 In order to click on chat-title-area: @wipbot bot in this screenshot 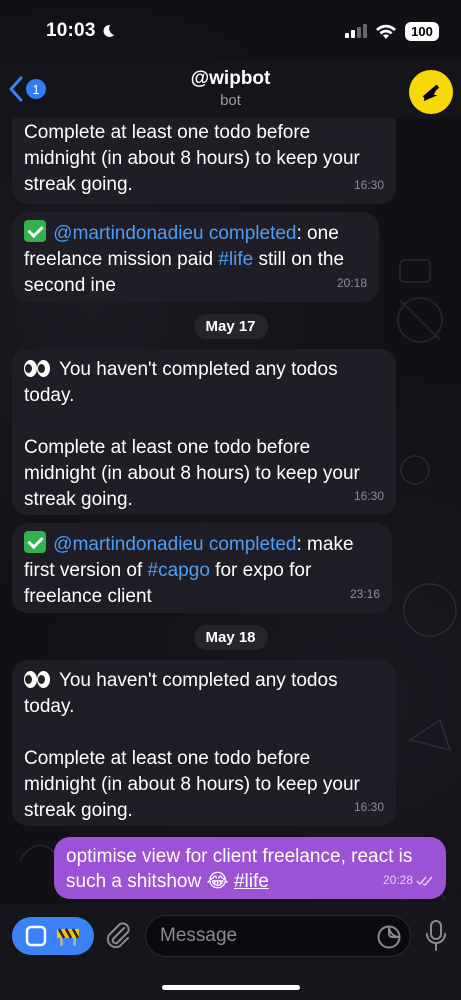, I will do `click(230, 88)`.